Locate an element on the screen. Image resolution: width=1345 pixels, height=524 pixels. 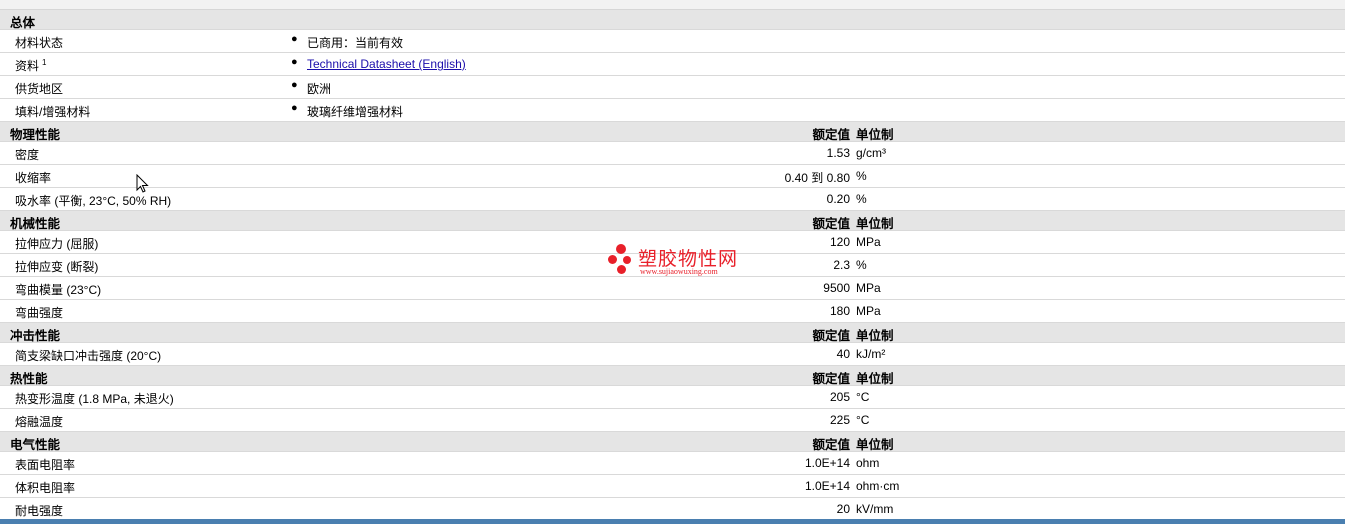
footnote-marker: 1 is located at coordinates (44, 62).